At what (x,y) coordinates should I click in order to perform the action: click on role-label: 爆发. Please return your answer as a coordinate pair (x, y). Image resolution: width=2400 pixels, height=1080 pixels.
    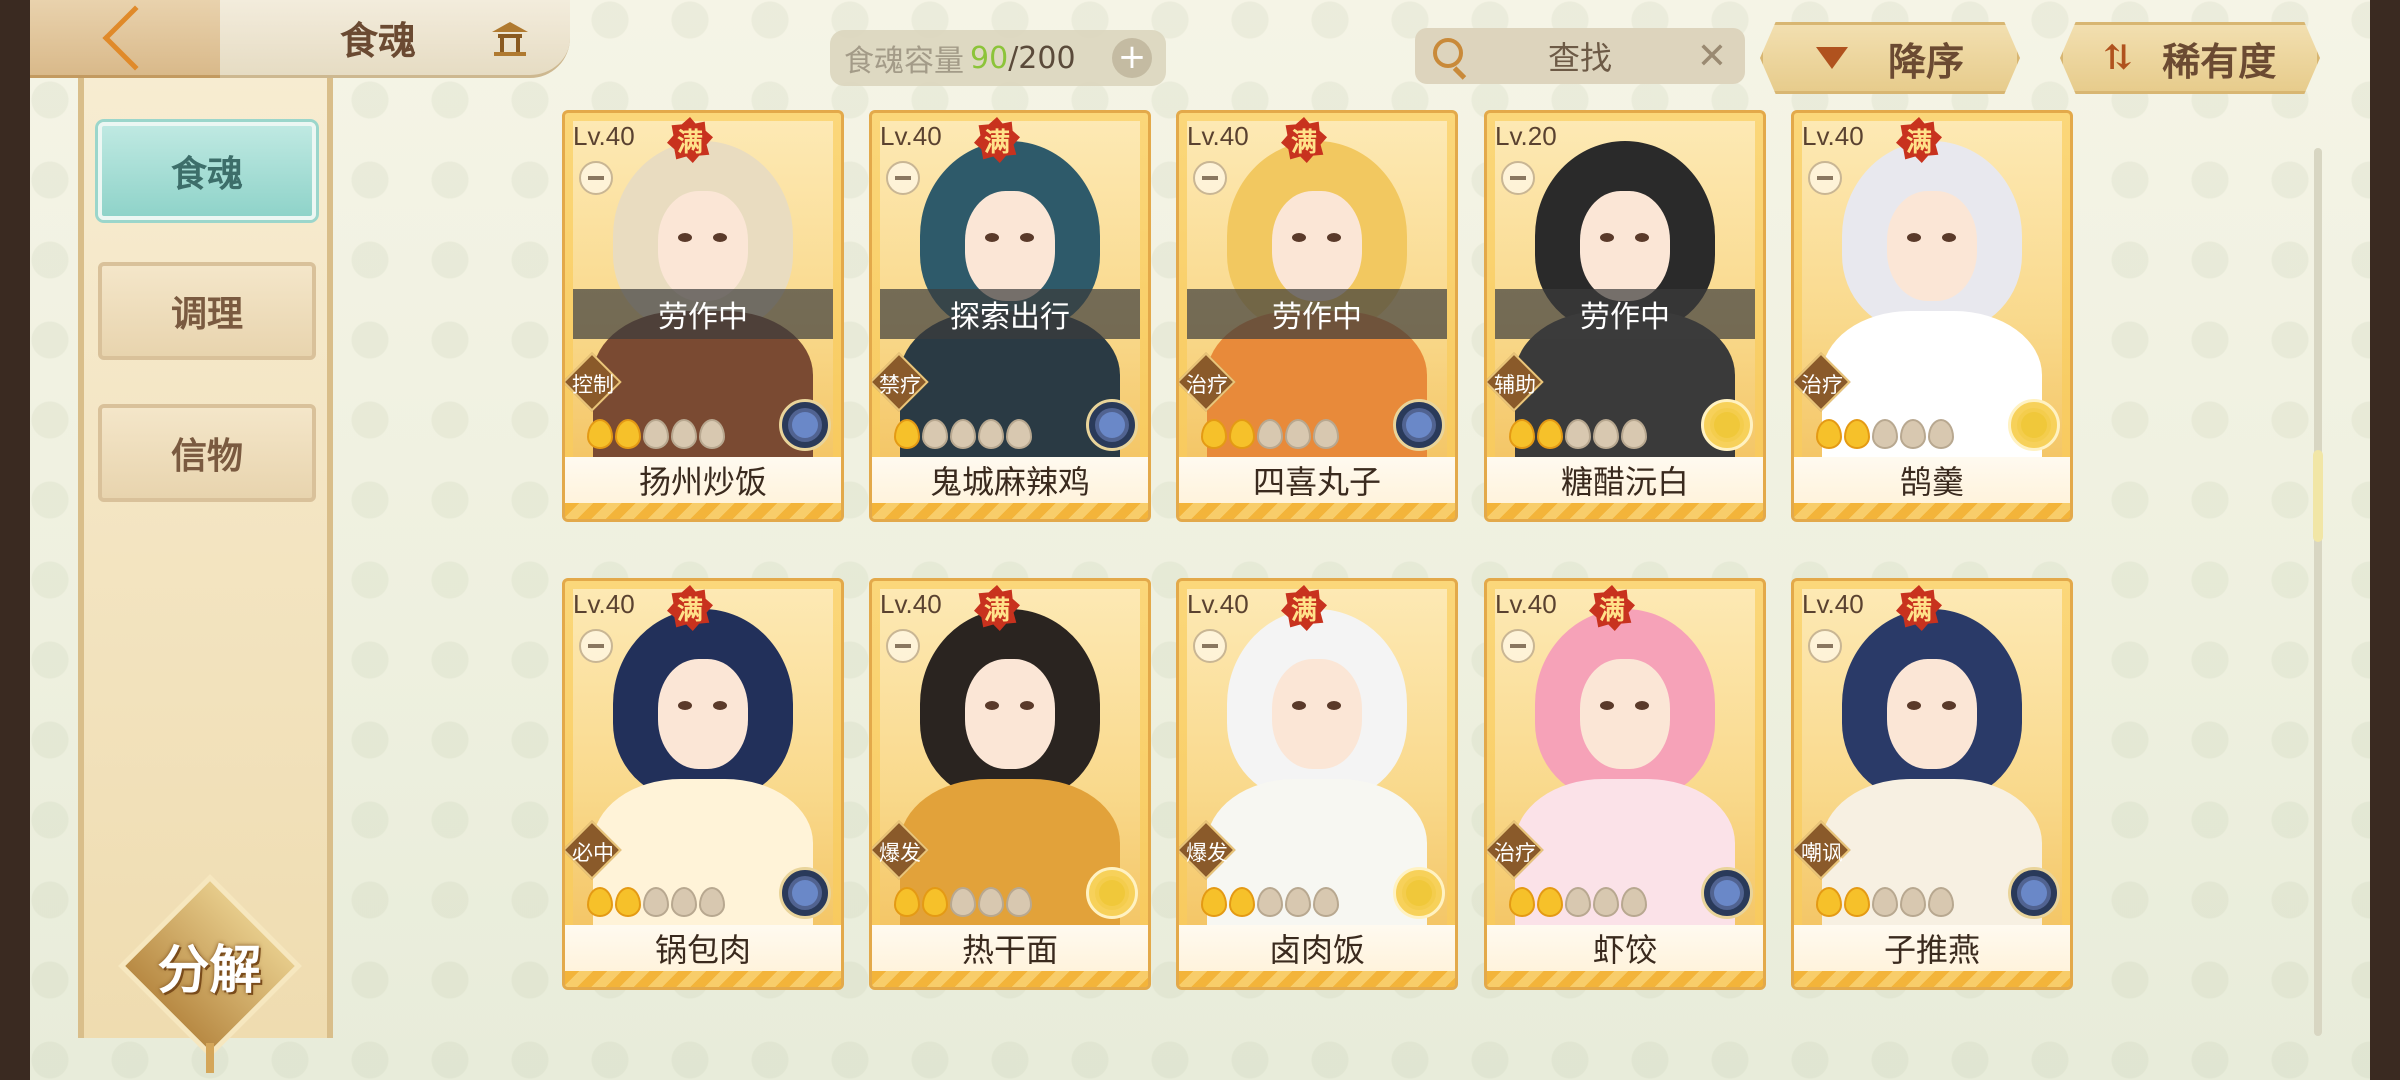
    Looking at the image, I should click on (1207, 853).